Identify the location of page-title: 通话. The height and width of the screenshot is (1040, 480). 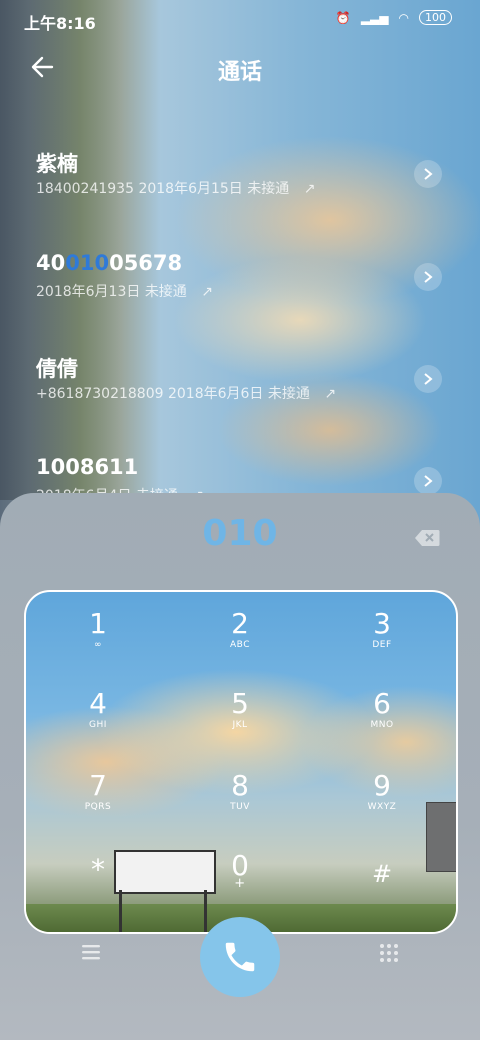
(239, 72).